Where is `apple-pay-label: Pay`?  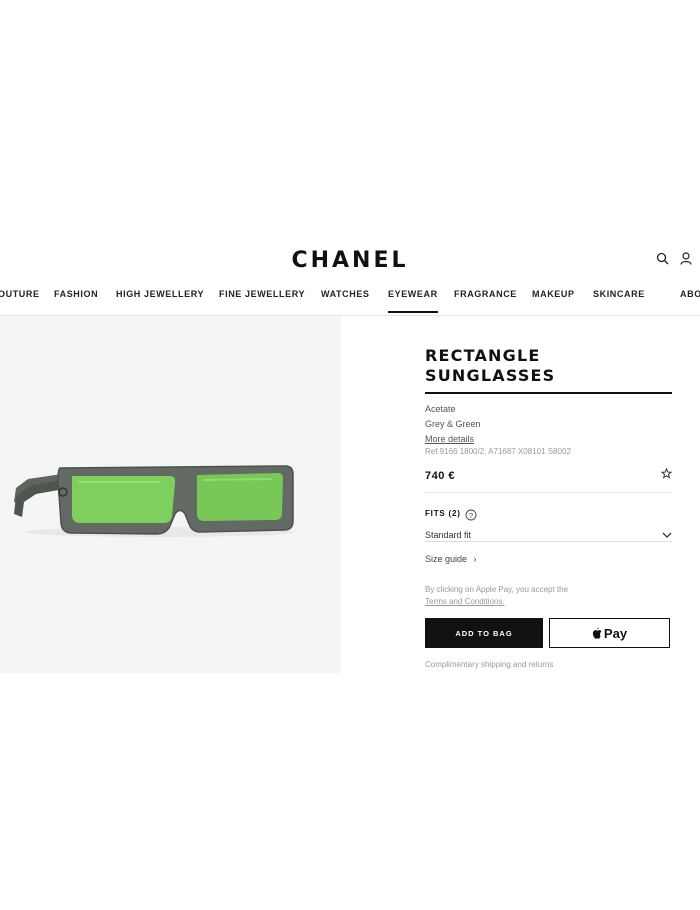
apple-pay-label: Pay is located at coordinates (615, 633).